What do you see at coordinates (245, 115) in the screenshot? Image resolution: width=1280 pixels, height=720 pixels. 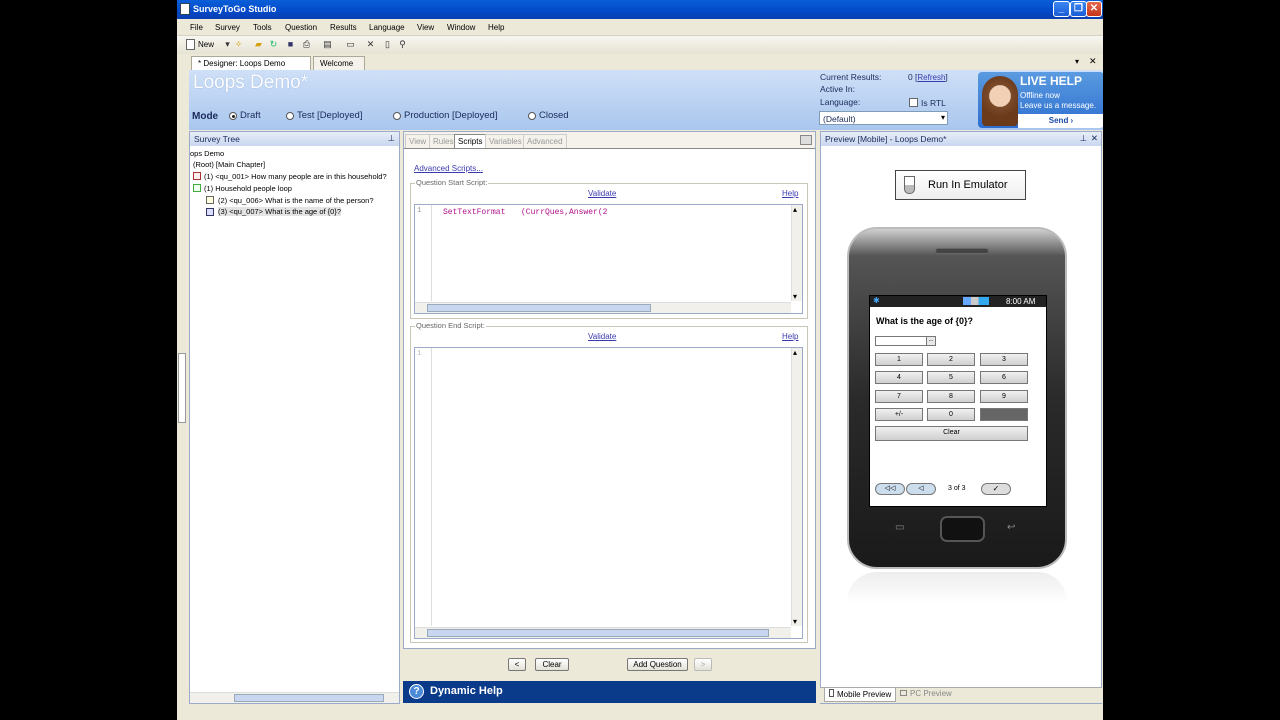 I see `mode-draft-radio: Draft` at bounding box center [245, 115].